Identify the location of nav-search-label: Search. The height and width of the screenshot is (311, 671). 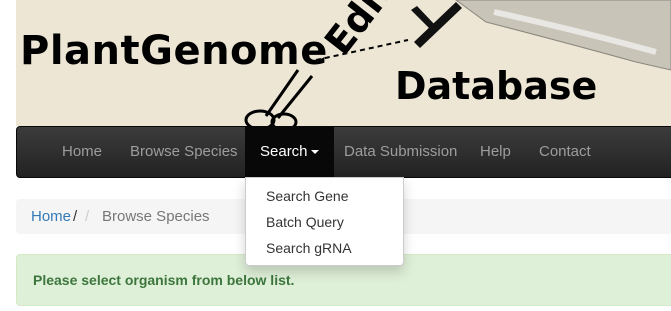
(284, 151).